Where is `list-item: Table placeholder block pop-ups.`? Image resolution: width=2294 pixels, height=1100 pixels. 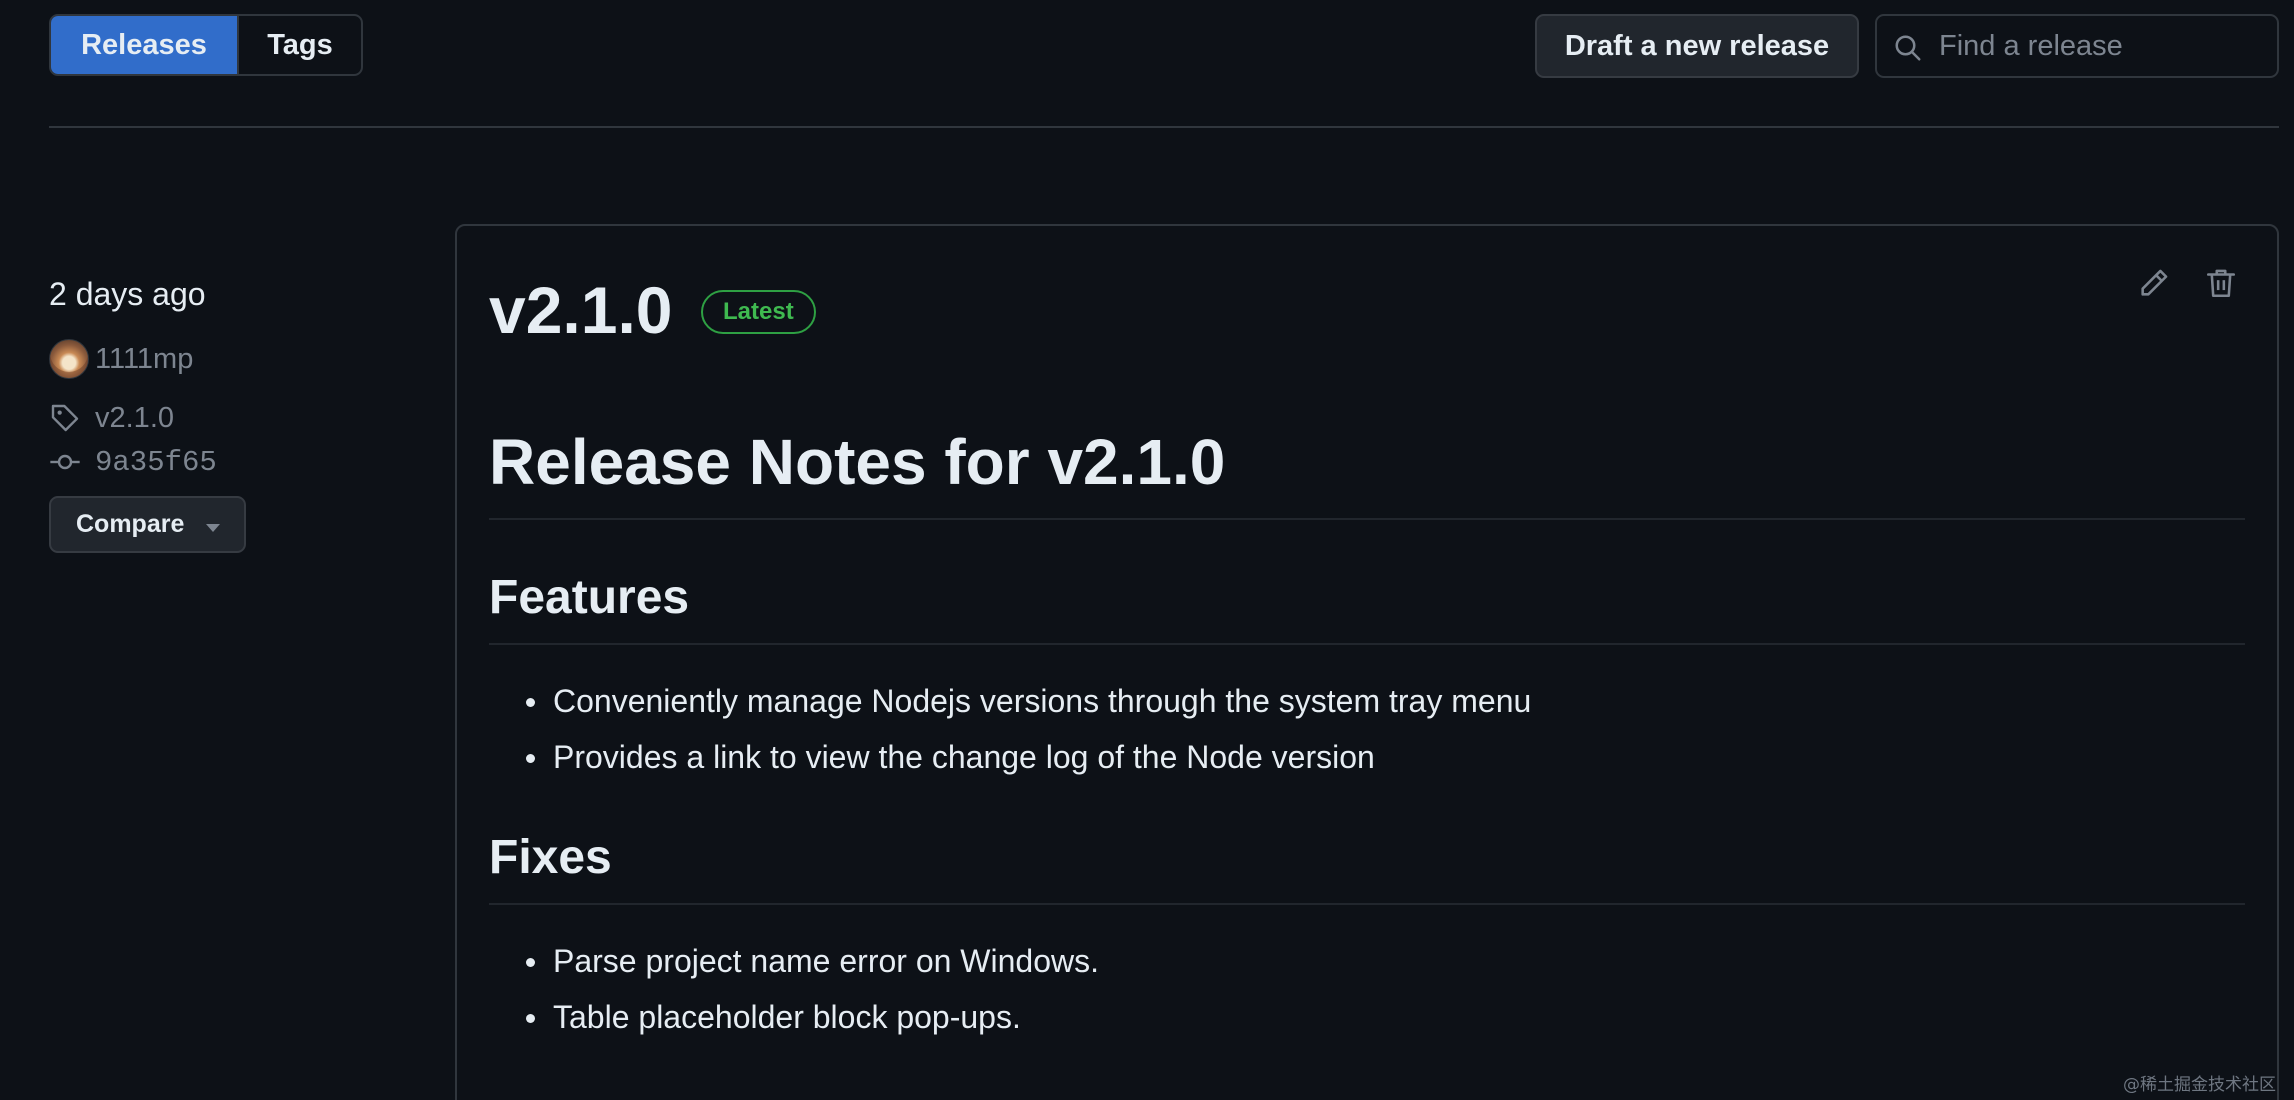 list-item: Table placeholder block pop-ups. is located at coordinates (794, 1017).